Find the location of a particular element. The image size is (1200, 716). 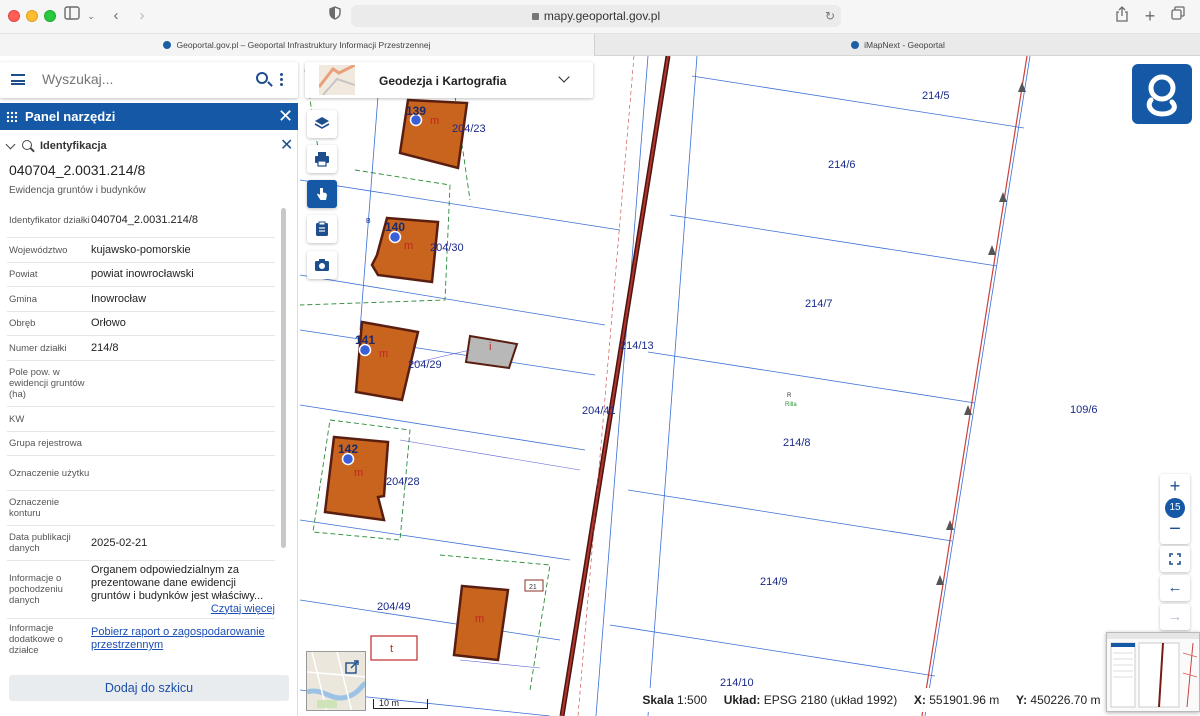

geoportal-logo is located at coordinates (1162, 94).